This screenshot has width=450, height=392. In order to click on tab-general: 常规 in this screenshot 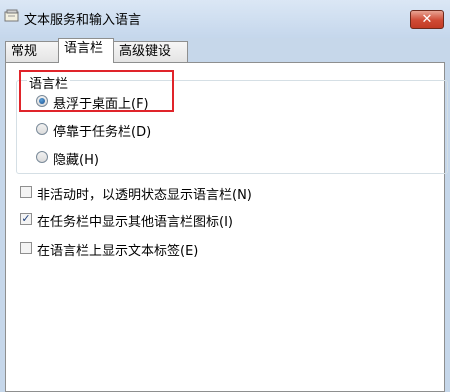, I will do `click(32, 51)`.